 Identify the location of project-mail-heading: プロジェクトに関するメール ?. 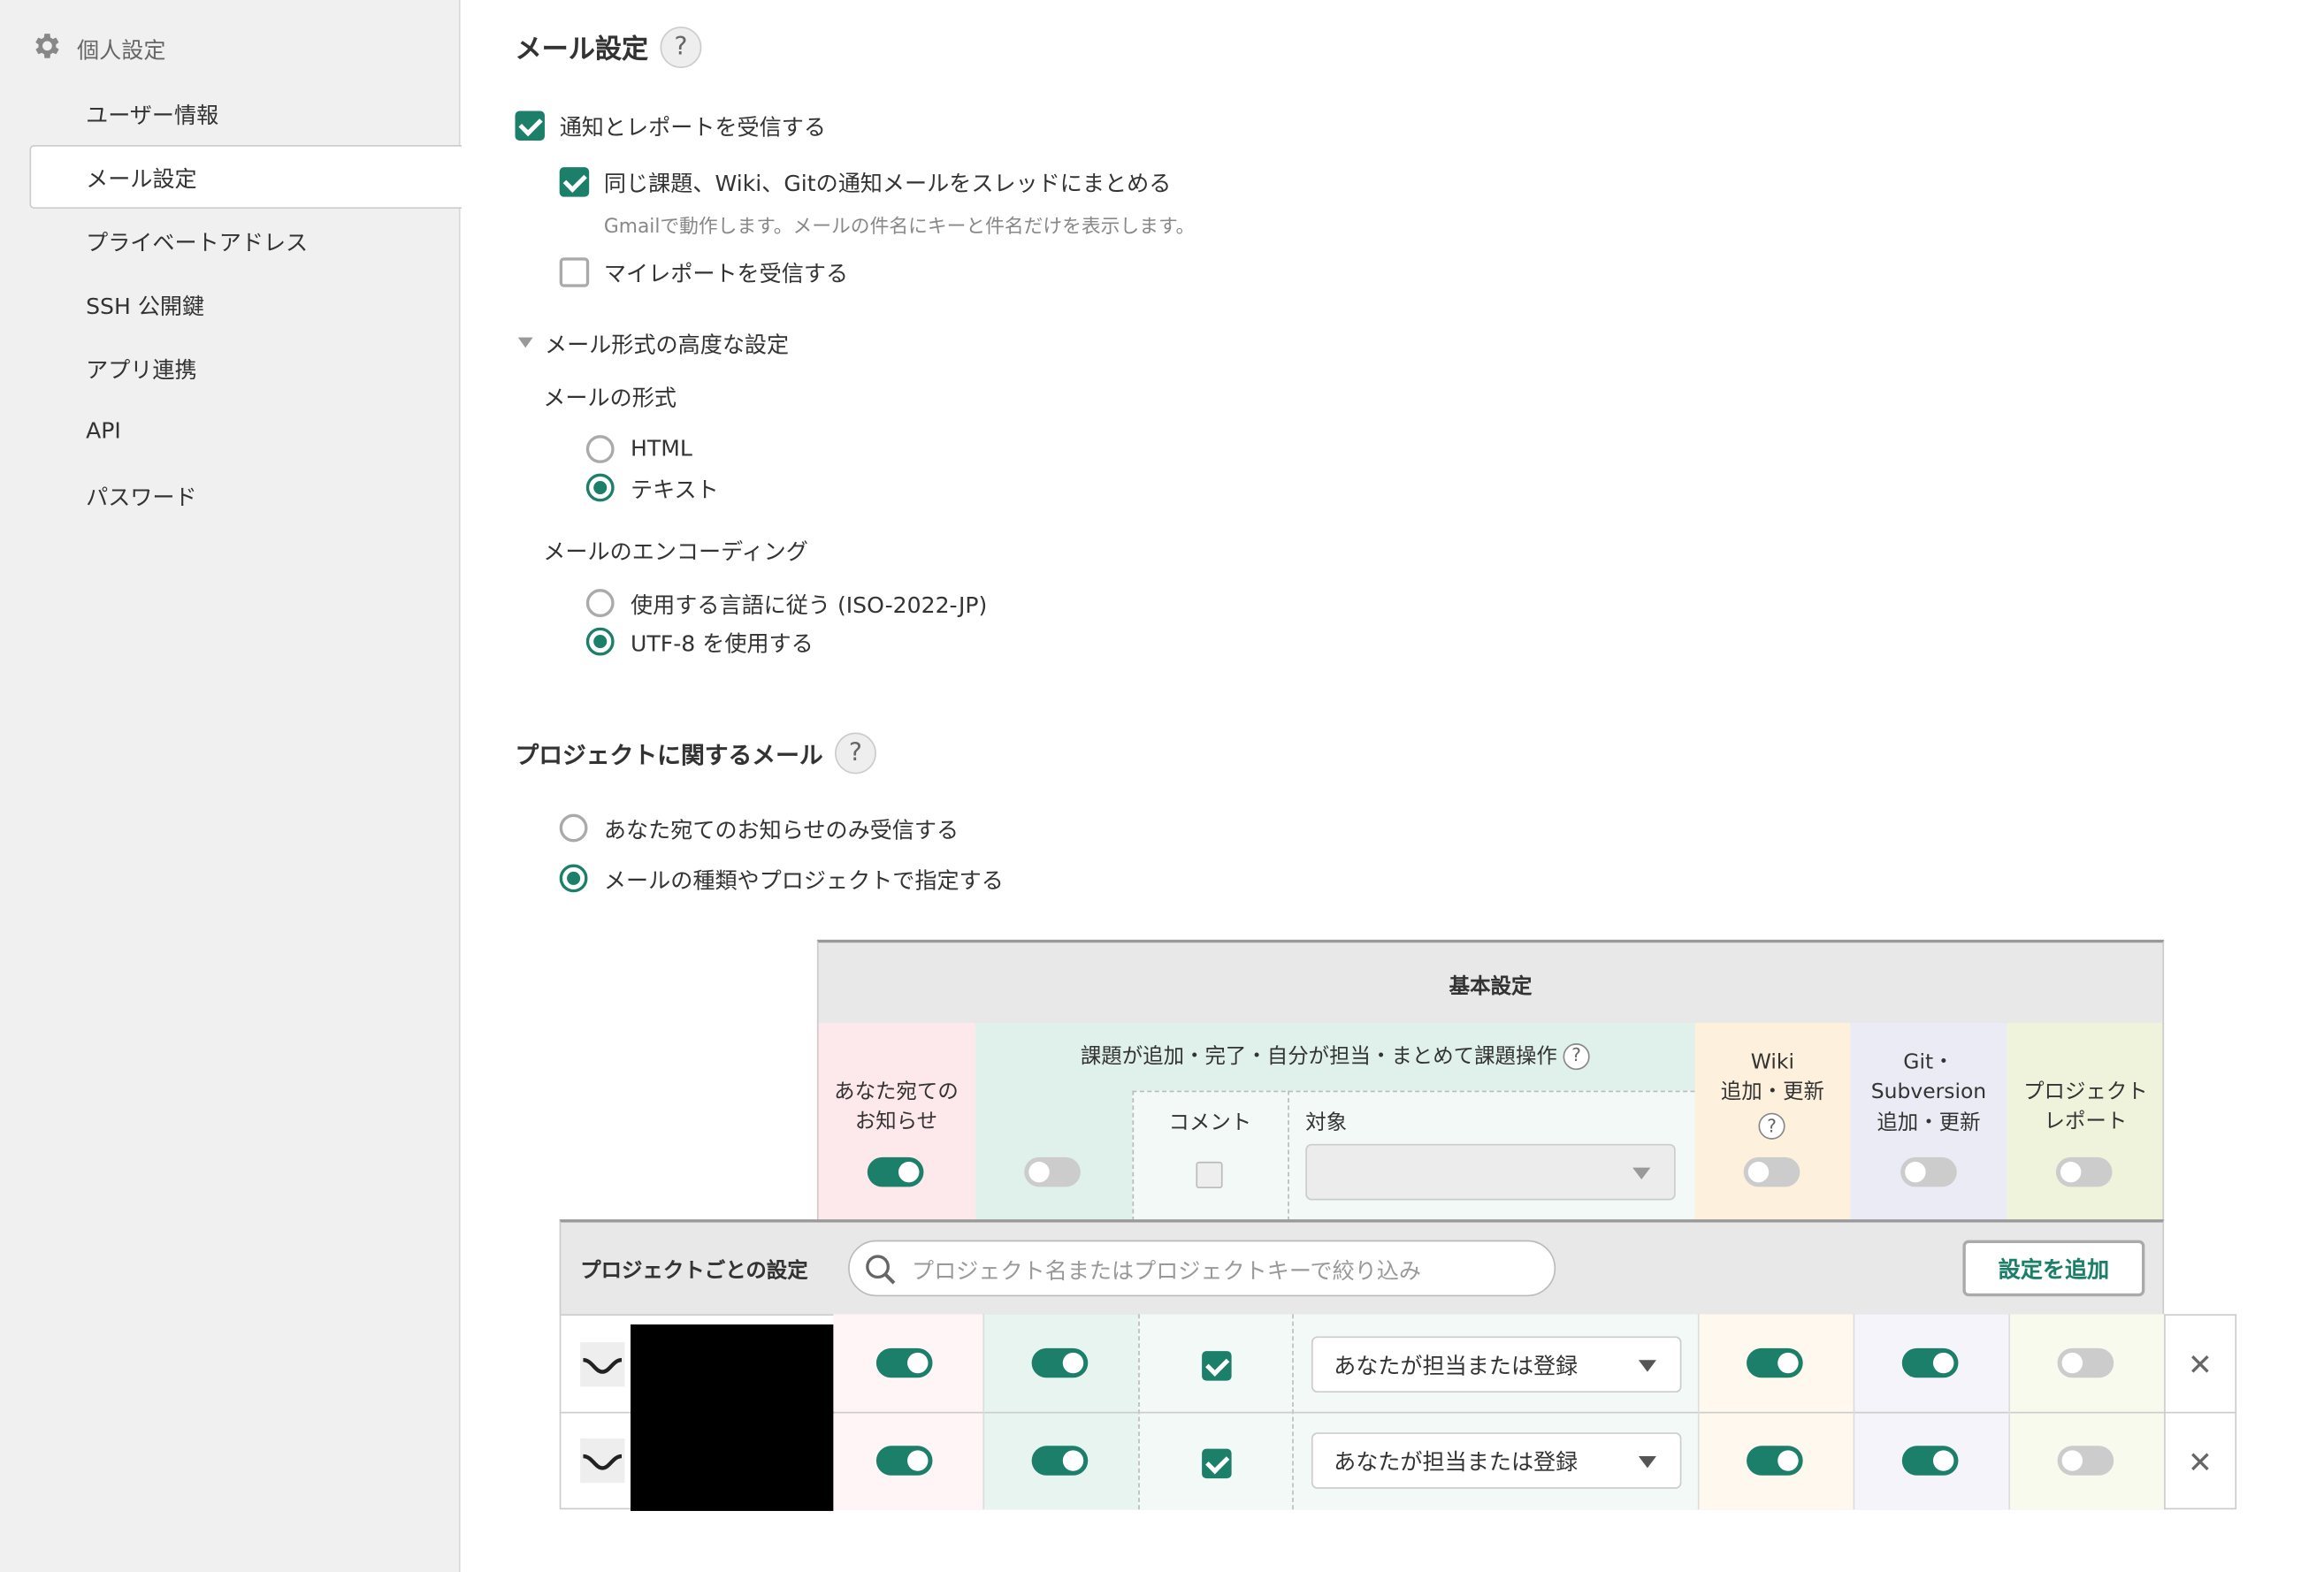
(695, 754).